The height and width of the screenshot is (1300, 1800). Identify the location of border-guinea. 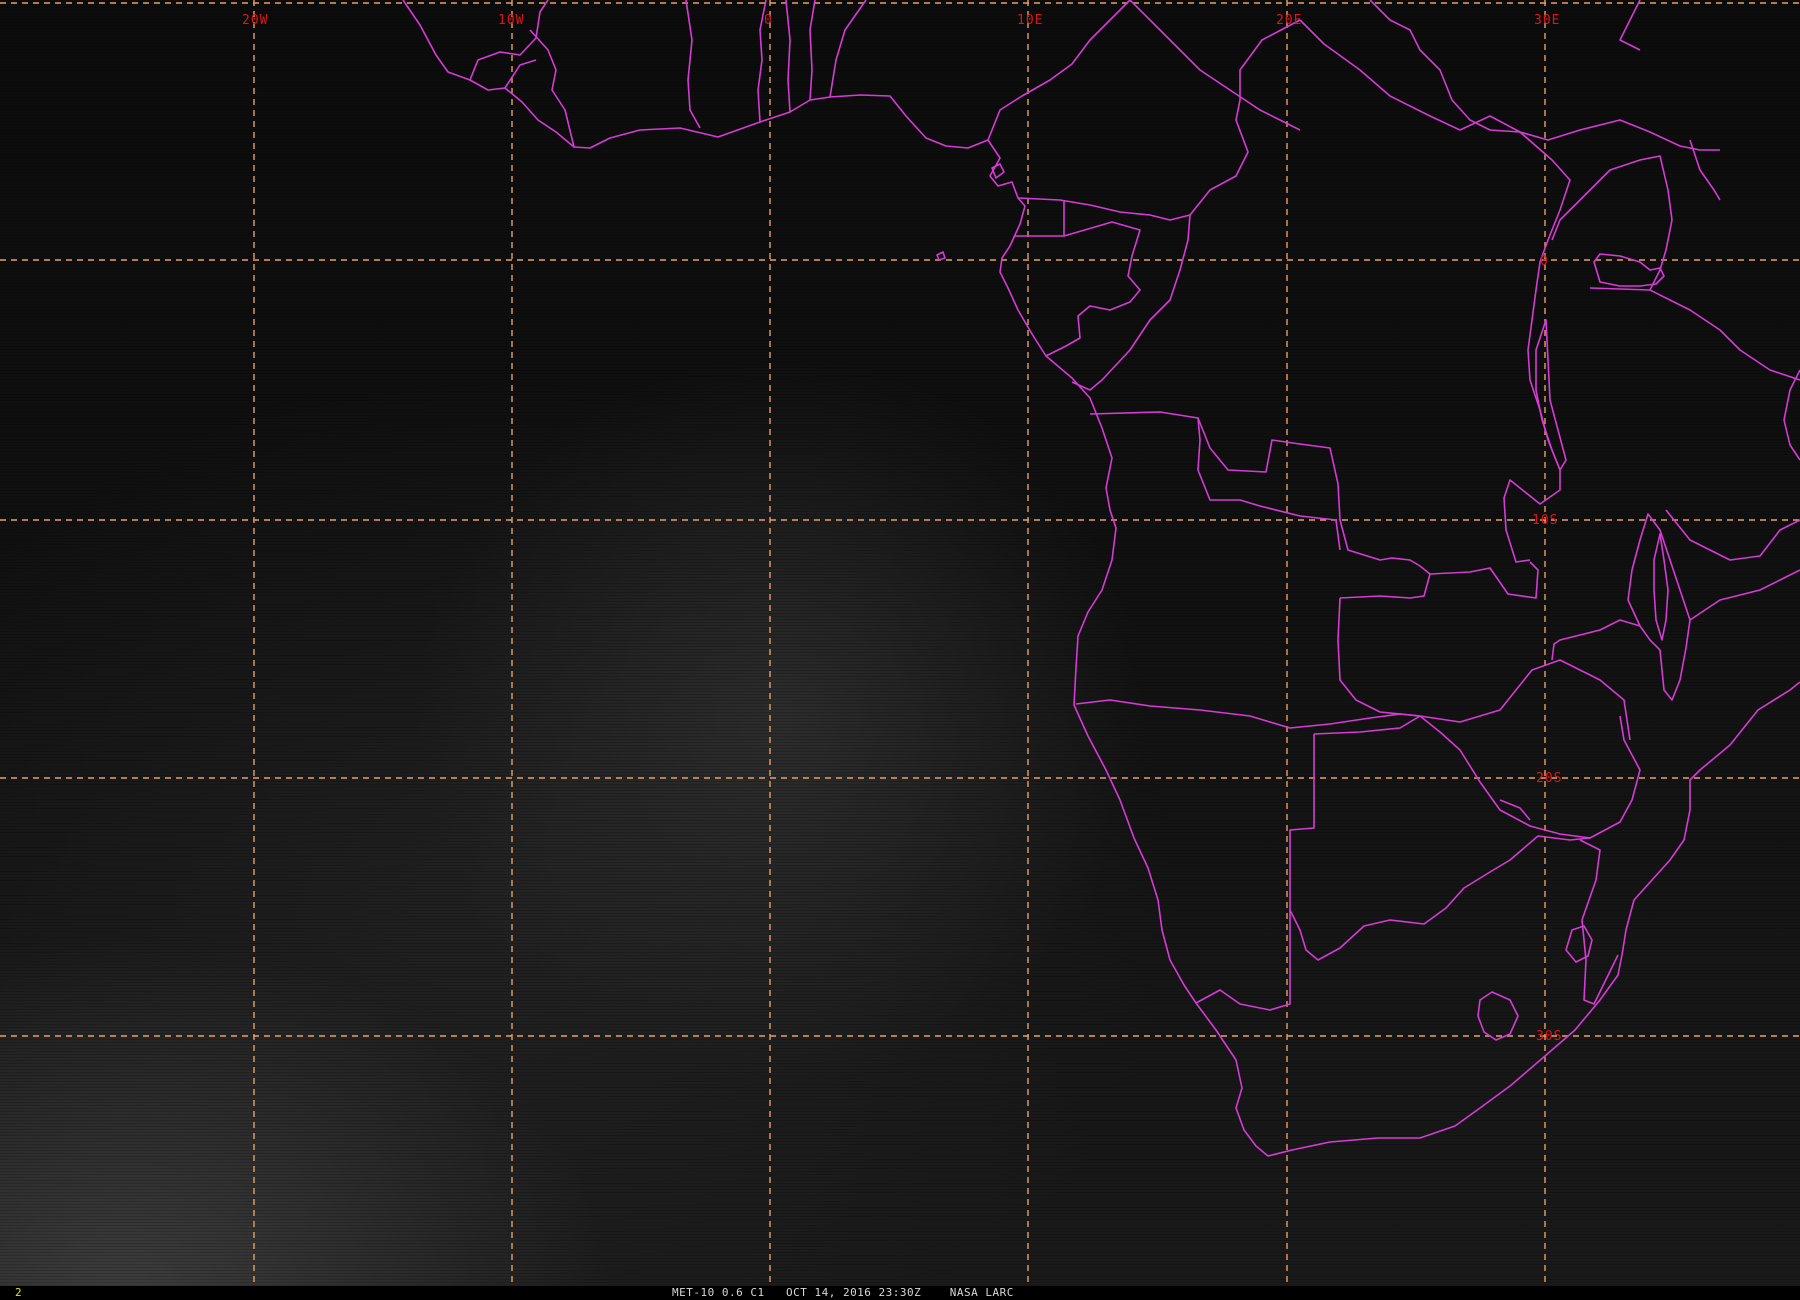
(509, 40).